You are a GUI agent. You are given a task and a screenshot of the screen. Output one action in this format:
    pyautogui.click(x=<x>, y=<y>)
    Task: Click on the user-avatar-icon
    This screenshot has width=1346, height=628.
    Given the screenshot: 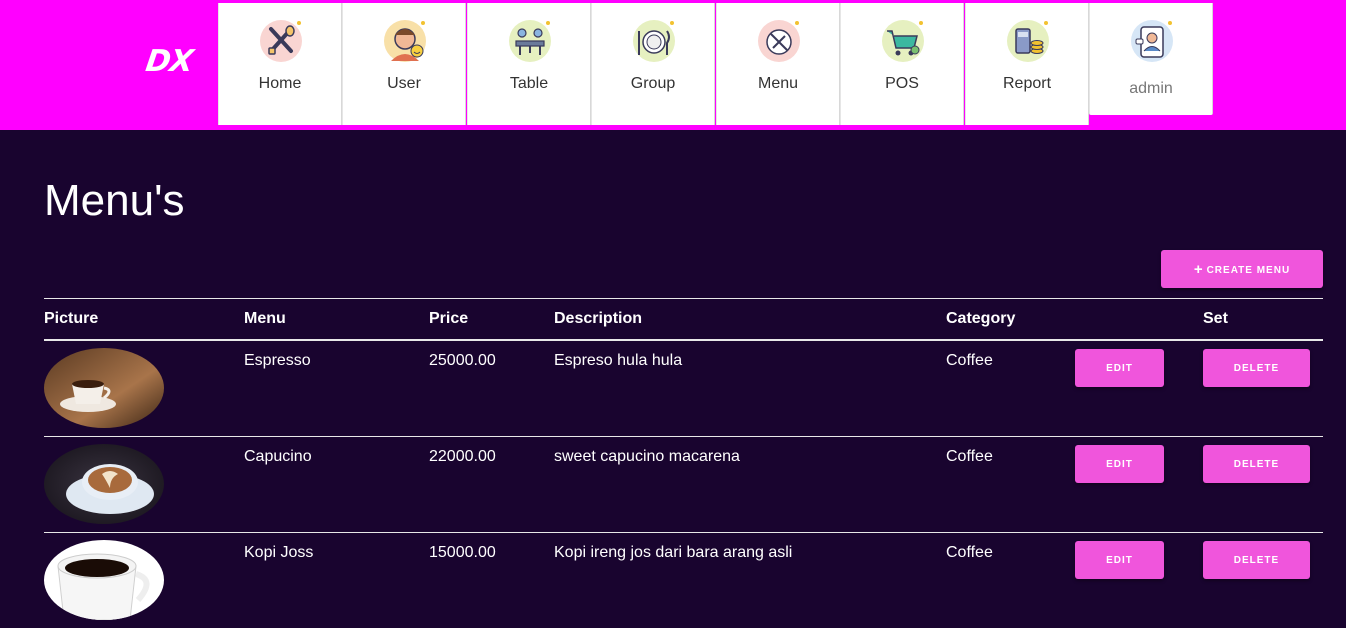 What is the action you would take?
    pyautogui.click(x=405, y=41)
    